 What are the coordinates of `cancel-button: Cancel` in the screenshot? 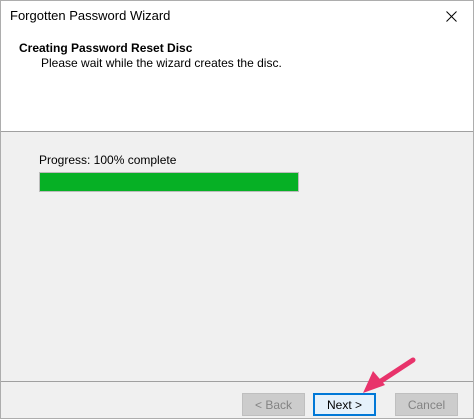 It's located at (426, 404).